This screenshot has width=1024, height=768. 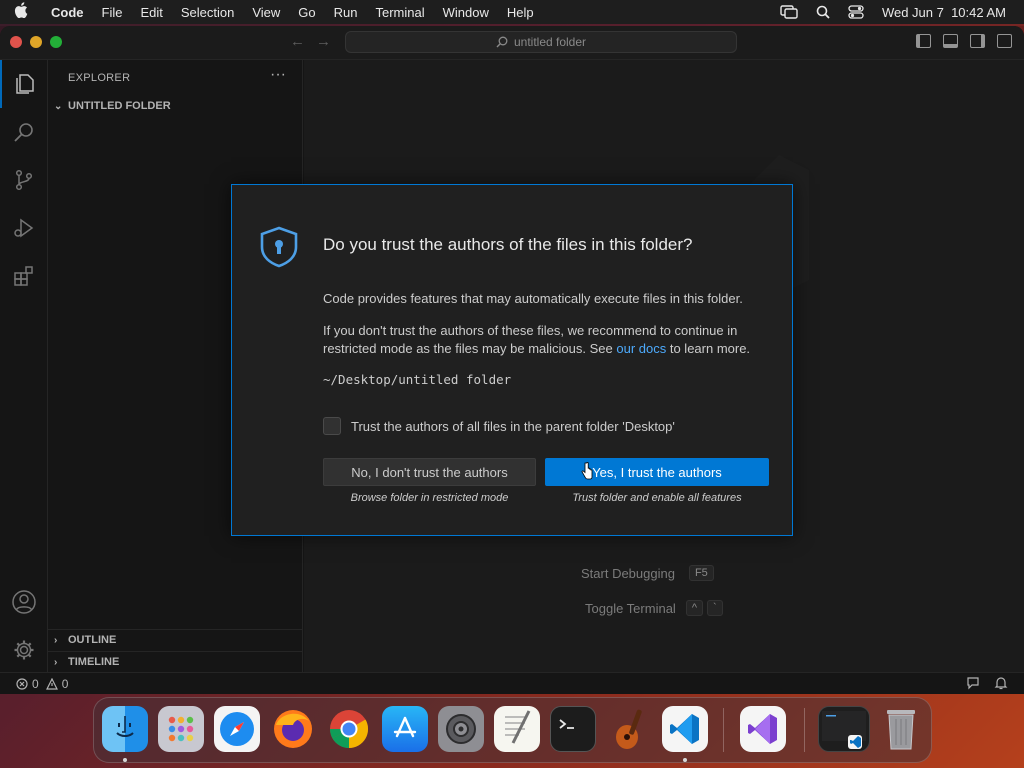 I want to click on system-settings-icon, so click(x=461, y=729).